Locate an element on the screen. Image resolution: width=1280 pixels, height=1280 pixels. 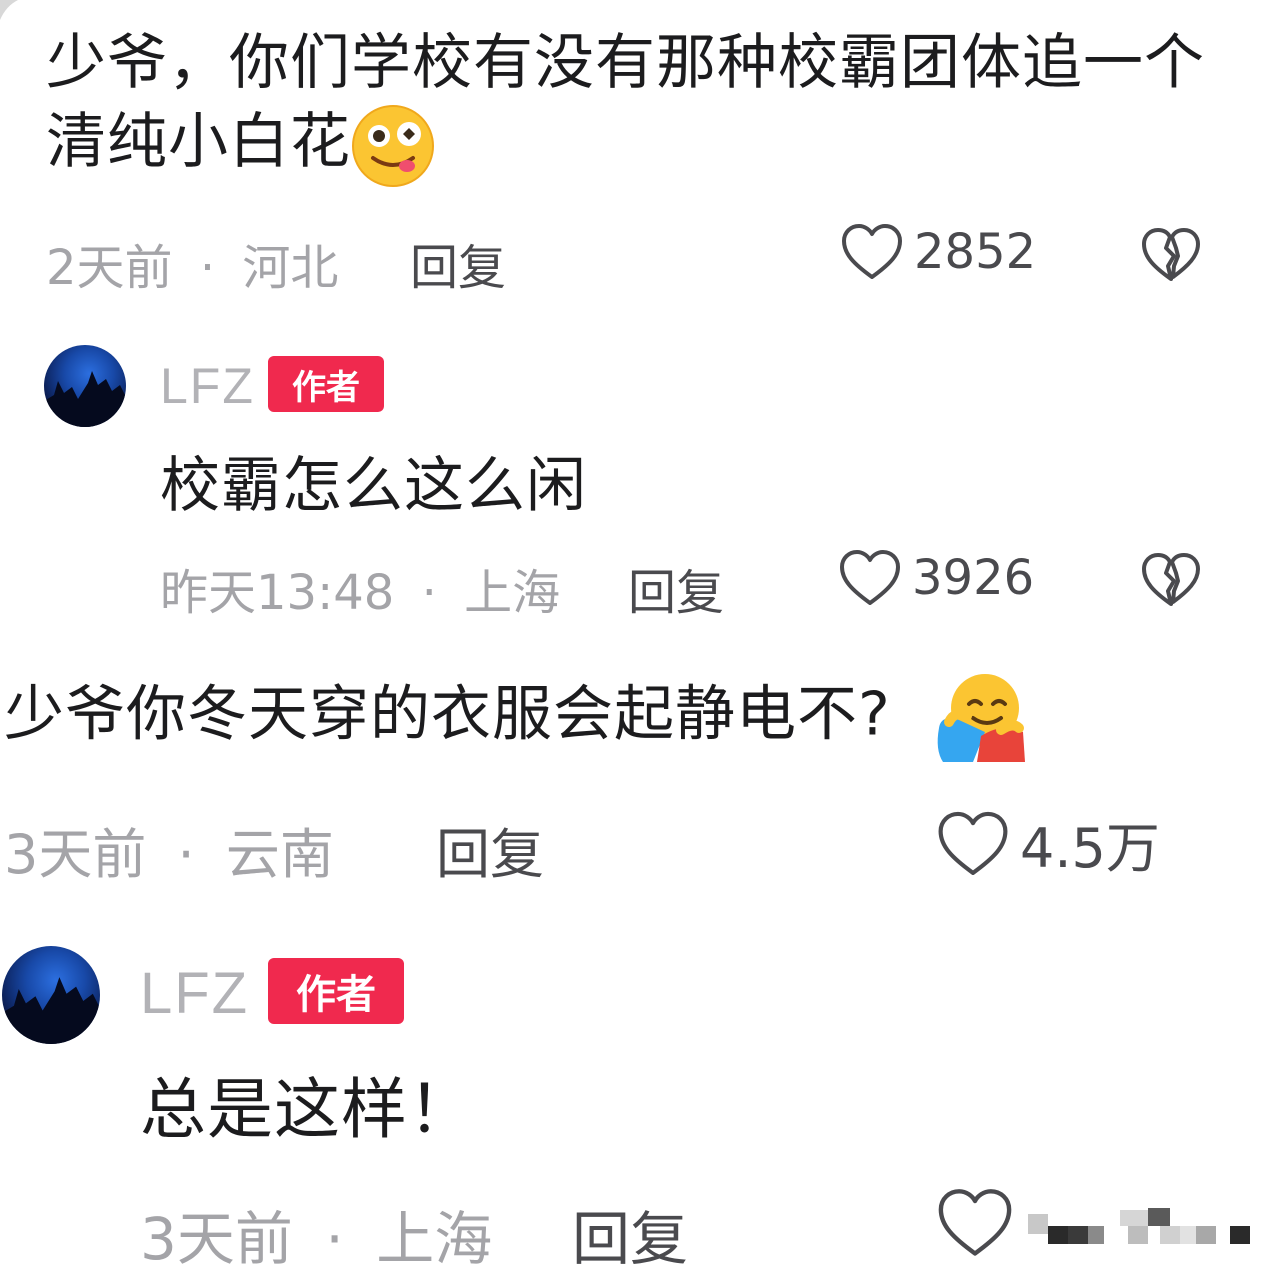
comment-4-meta: 3天前 · 上海 is located at coordinates (316, 1234).